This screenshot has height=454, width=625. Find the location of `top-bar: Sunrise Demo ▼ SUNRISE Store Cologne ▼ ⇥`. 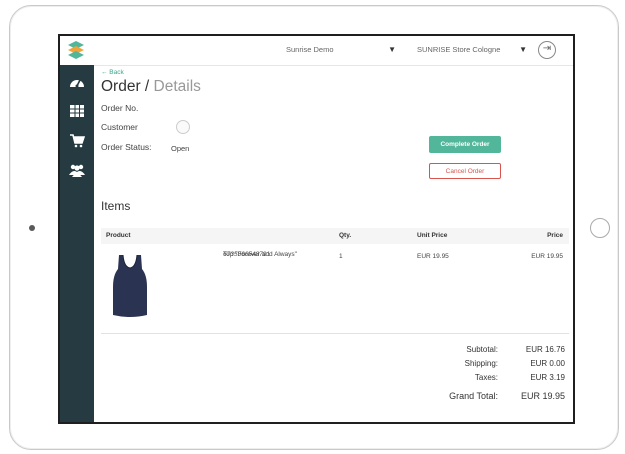

top-bar: Sunrise Demo ▼ SUNRISE Store Cologne ▼ ⇥ is located at coordinates (316, 51).